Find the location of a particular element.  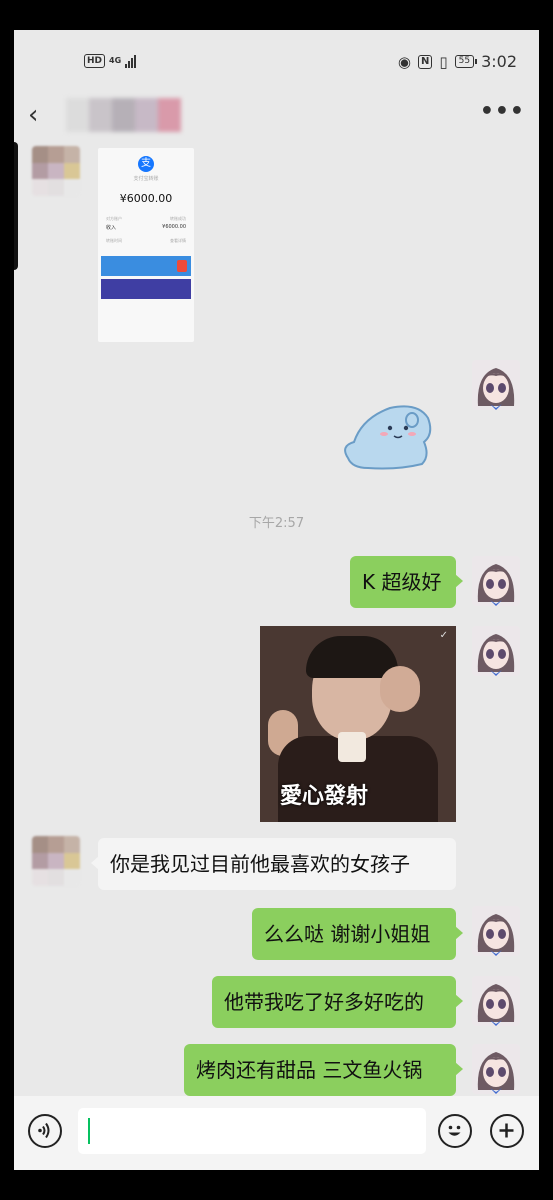

status-left: HD 4G is located at coordinates (110, 61).